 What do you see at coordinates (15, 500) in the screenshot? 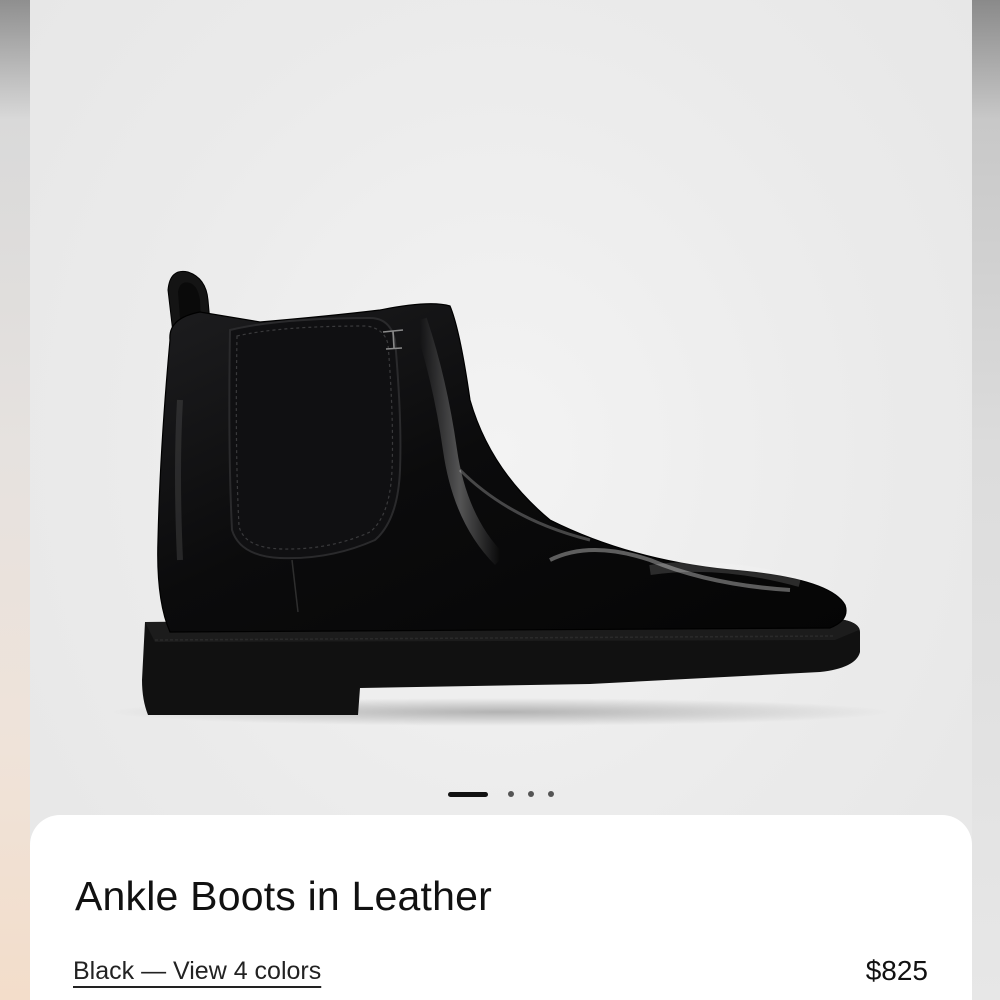
I see `background-edge-left` at bounding box center [15, 500].